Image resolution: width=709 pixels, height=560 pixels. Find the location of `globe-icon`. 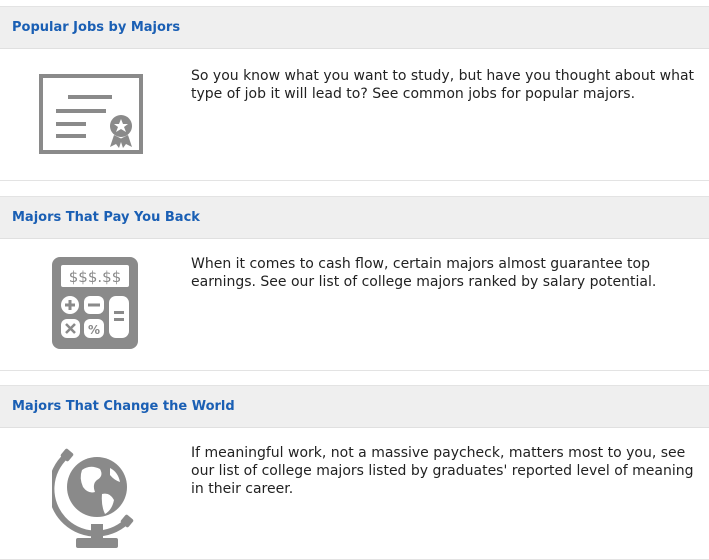

globe-icon is located at coordinates (93, 498).